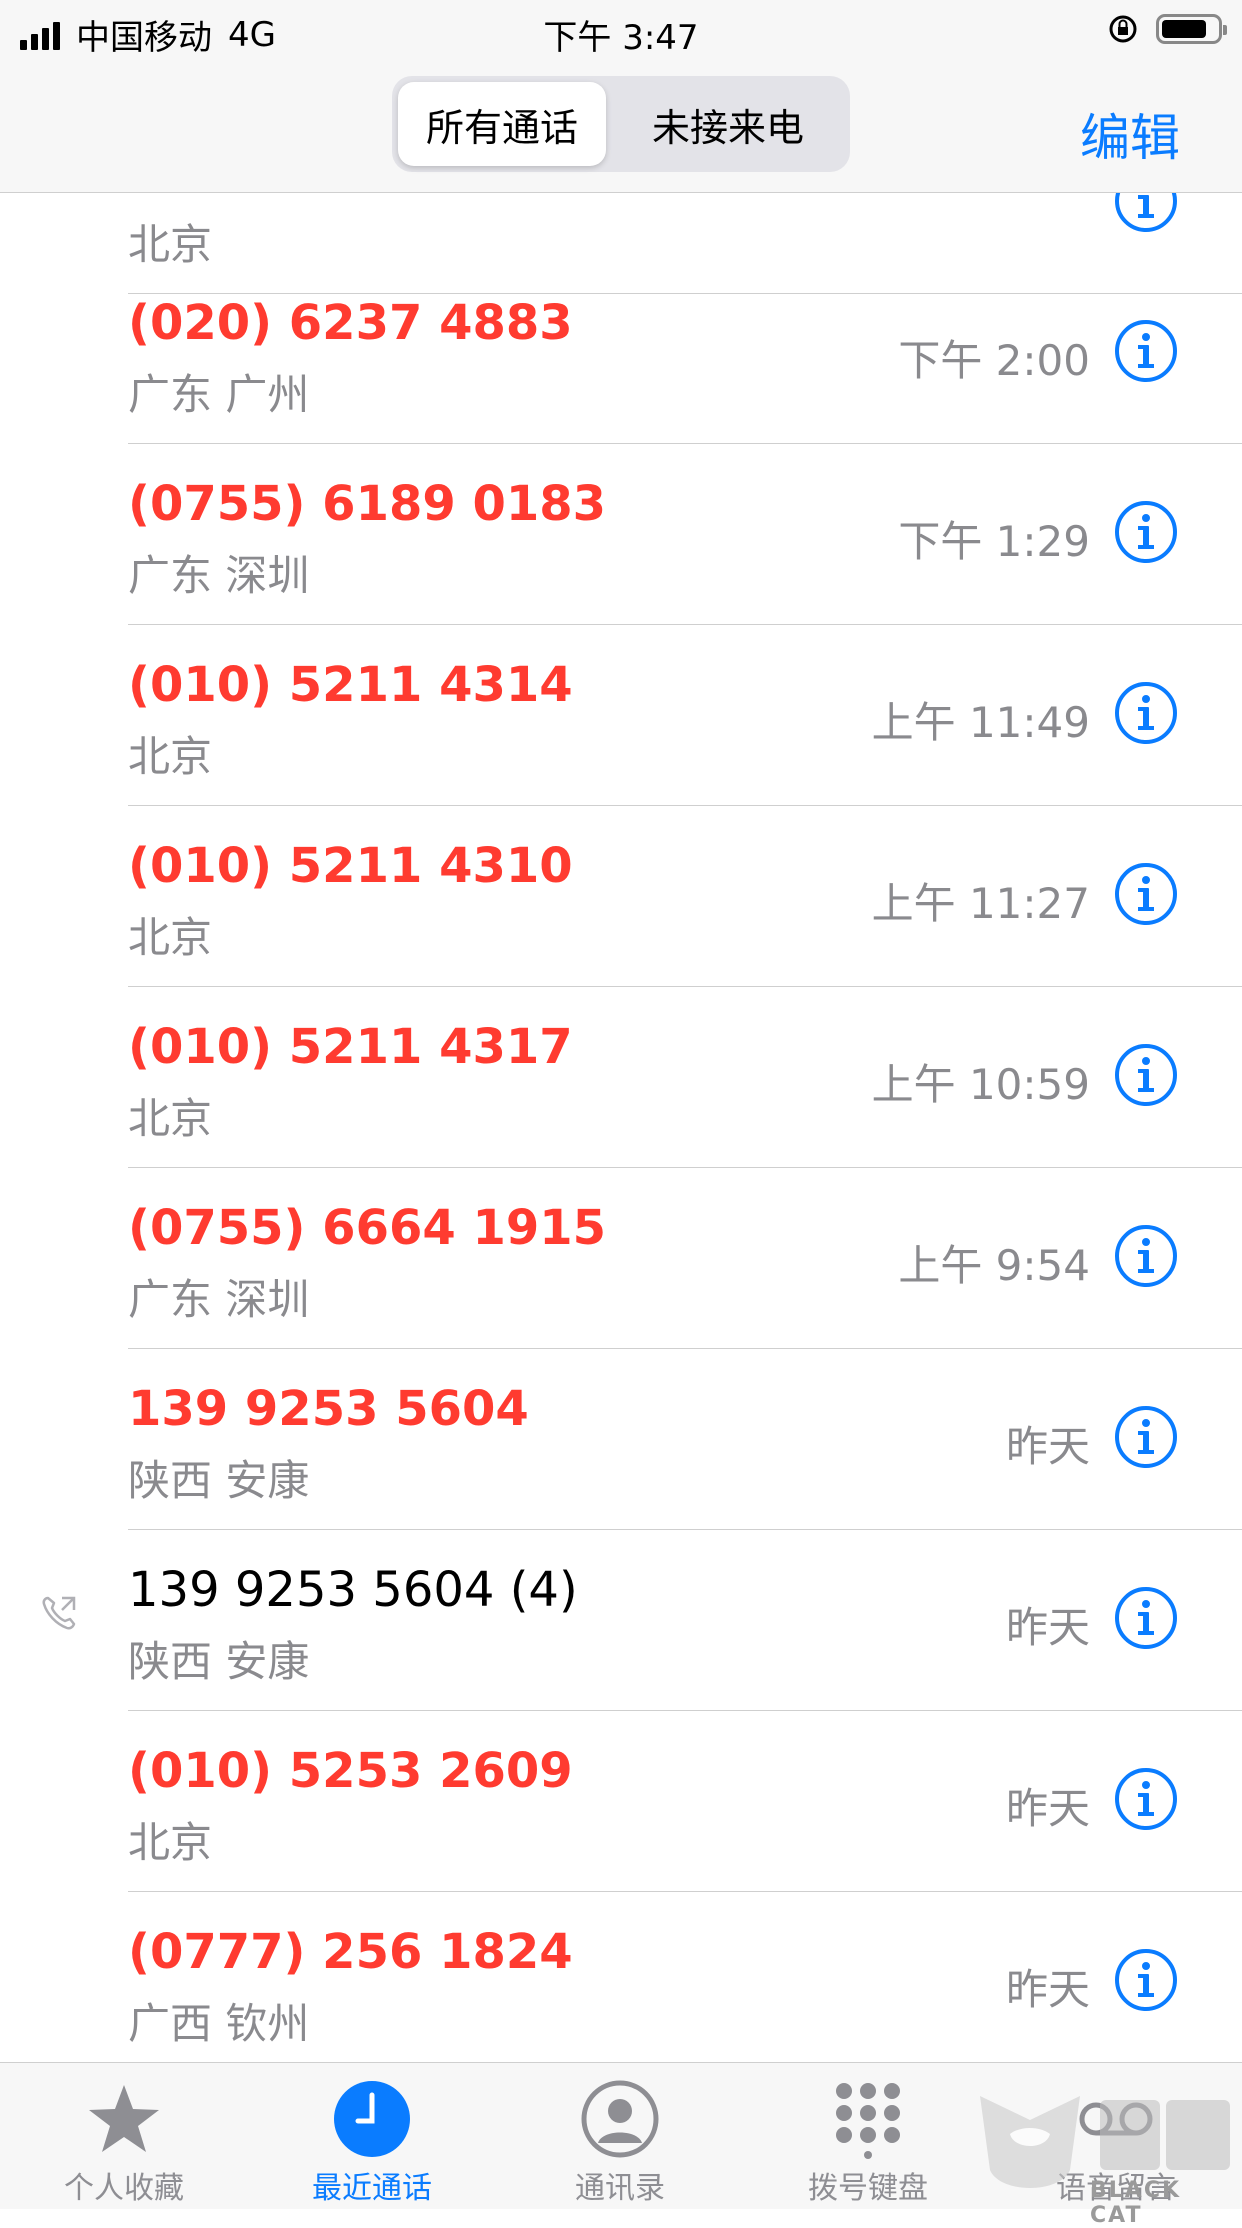 The height and width of the screenshot is (2228, 1242). What do you see at coordinates (621, 896) in the screenshot?
I see `call-row: (010) 5211 4310 北京 上午 11:27` at bounding box center [621, 896].